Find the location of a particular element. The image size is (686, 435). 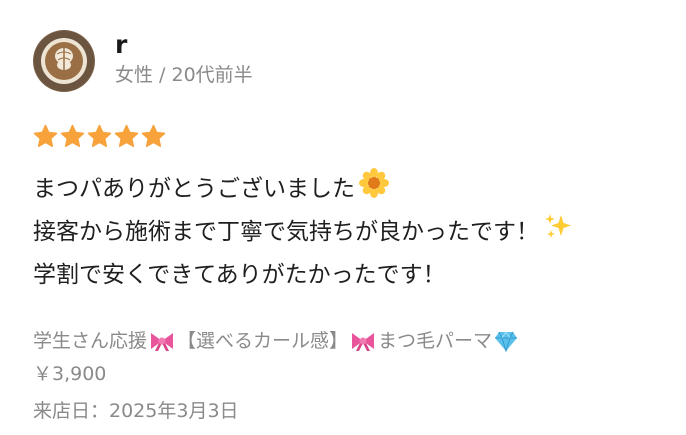

reviewer-meta: 女性 / 20代前半 is located at coordinates (184, 75).